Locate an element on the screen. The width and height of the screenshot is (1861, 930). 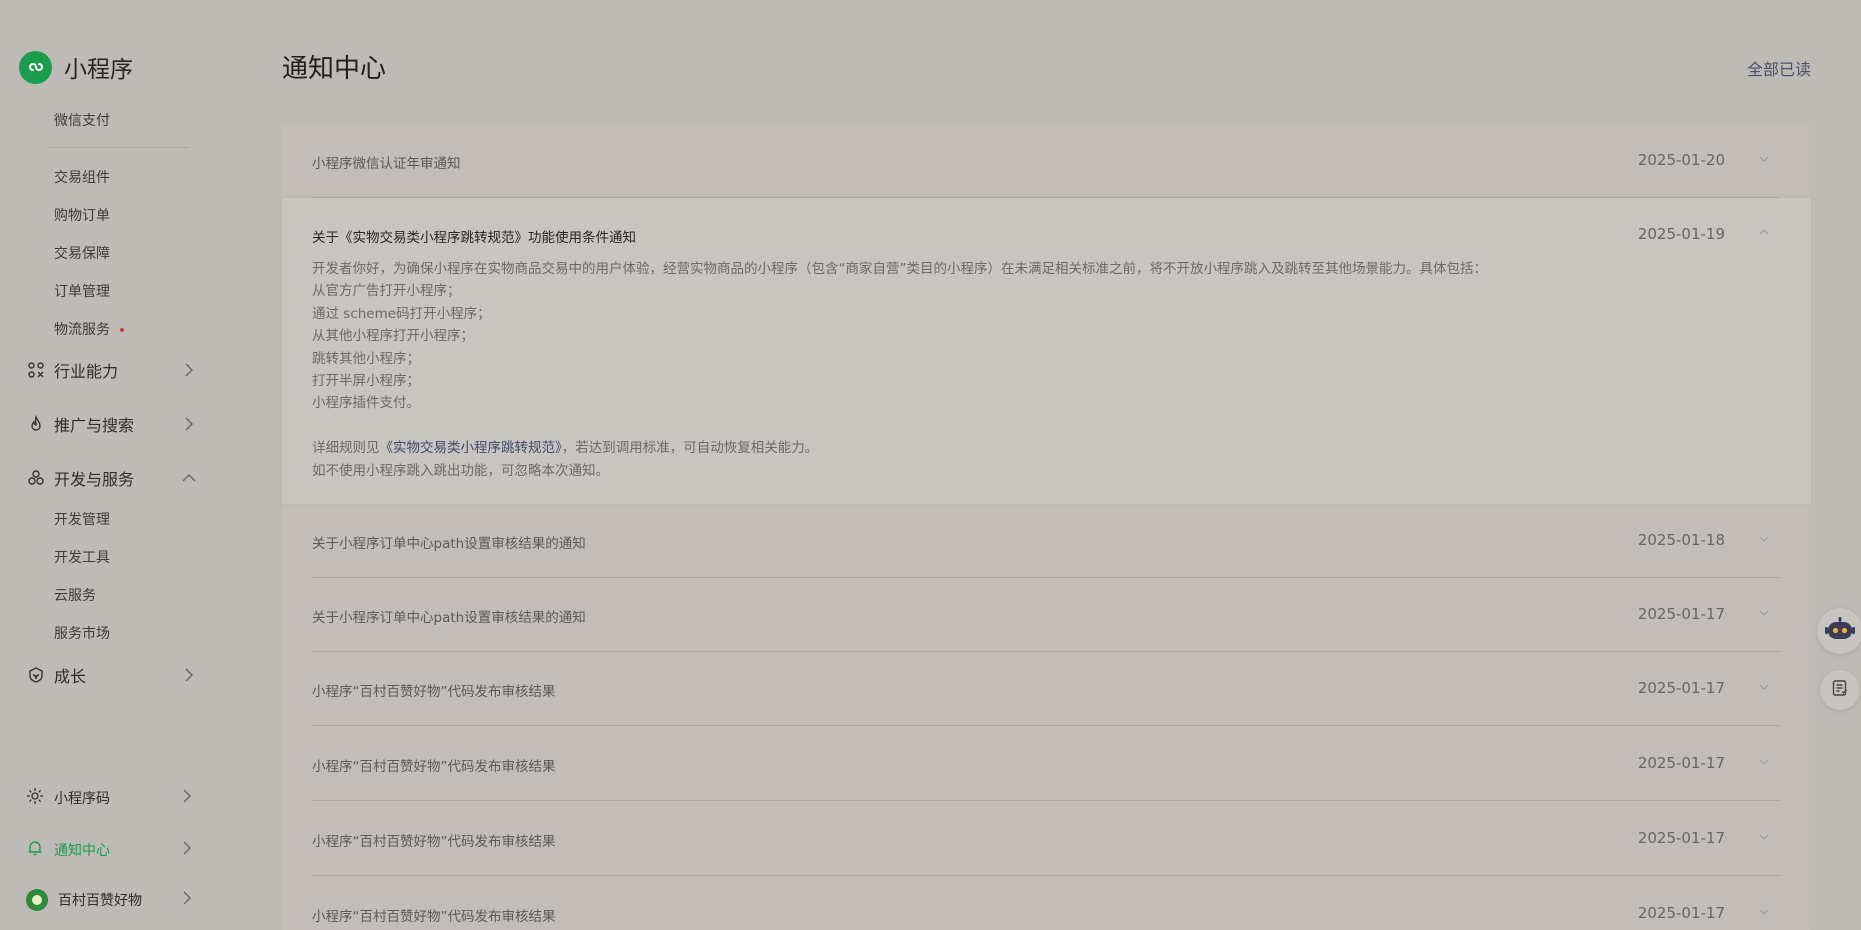
sidebar-item-cloud-service: 云服务 is located at coordinates (75, 595).